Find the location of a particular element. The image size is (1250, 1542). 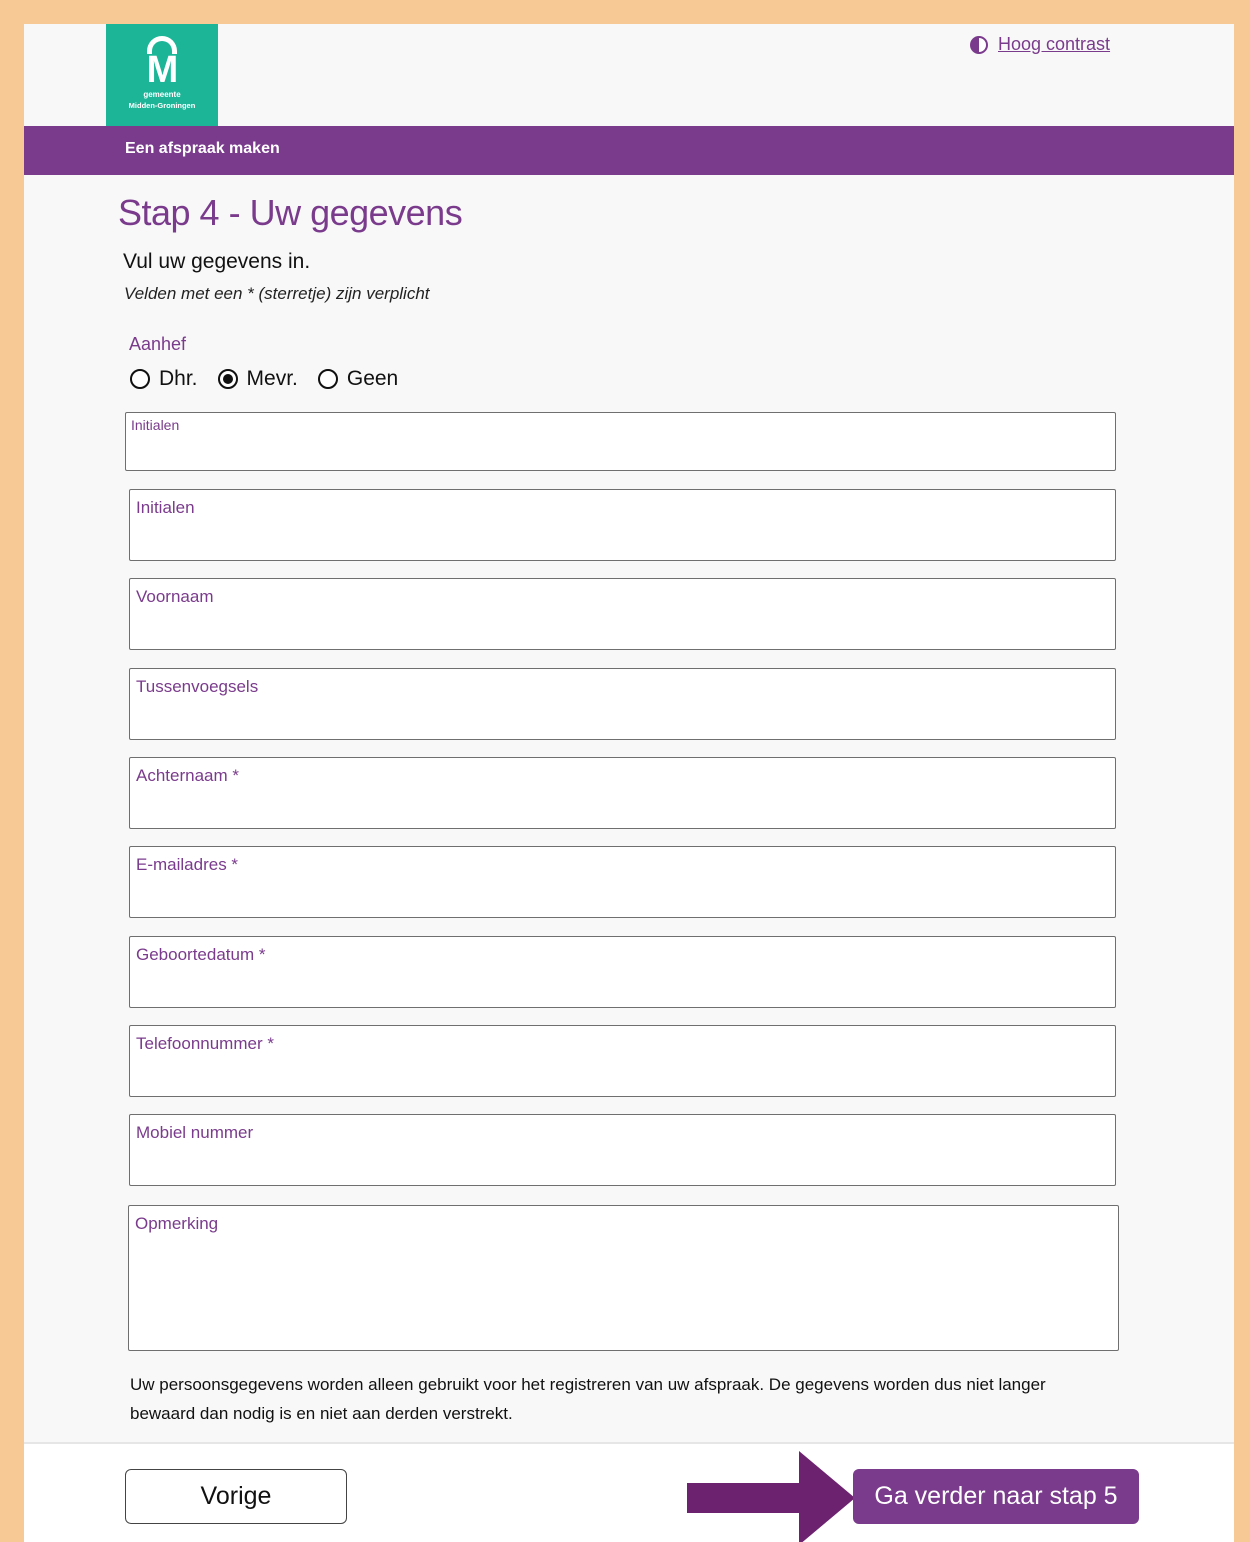

high-contrast-link: Hoog contrast is located at coordinates (1054, 44).